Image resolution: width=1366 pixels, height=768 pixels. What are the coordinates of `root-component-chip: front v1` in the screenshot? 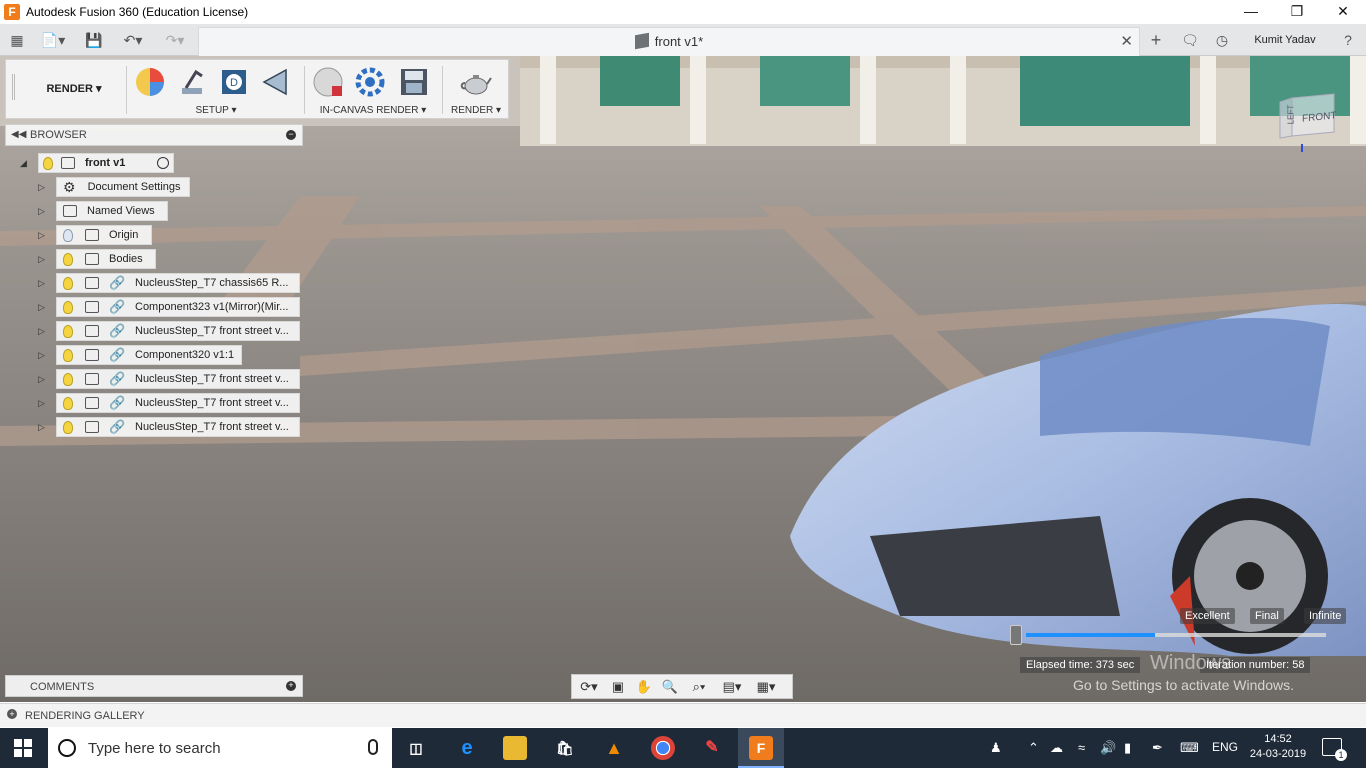 It's located at (106, 163).